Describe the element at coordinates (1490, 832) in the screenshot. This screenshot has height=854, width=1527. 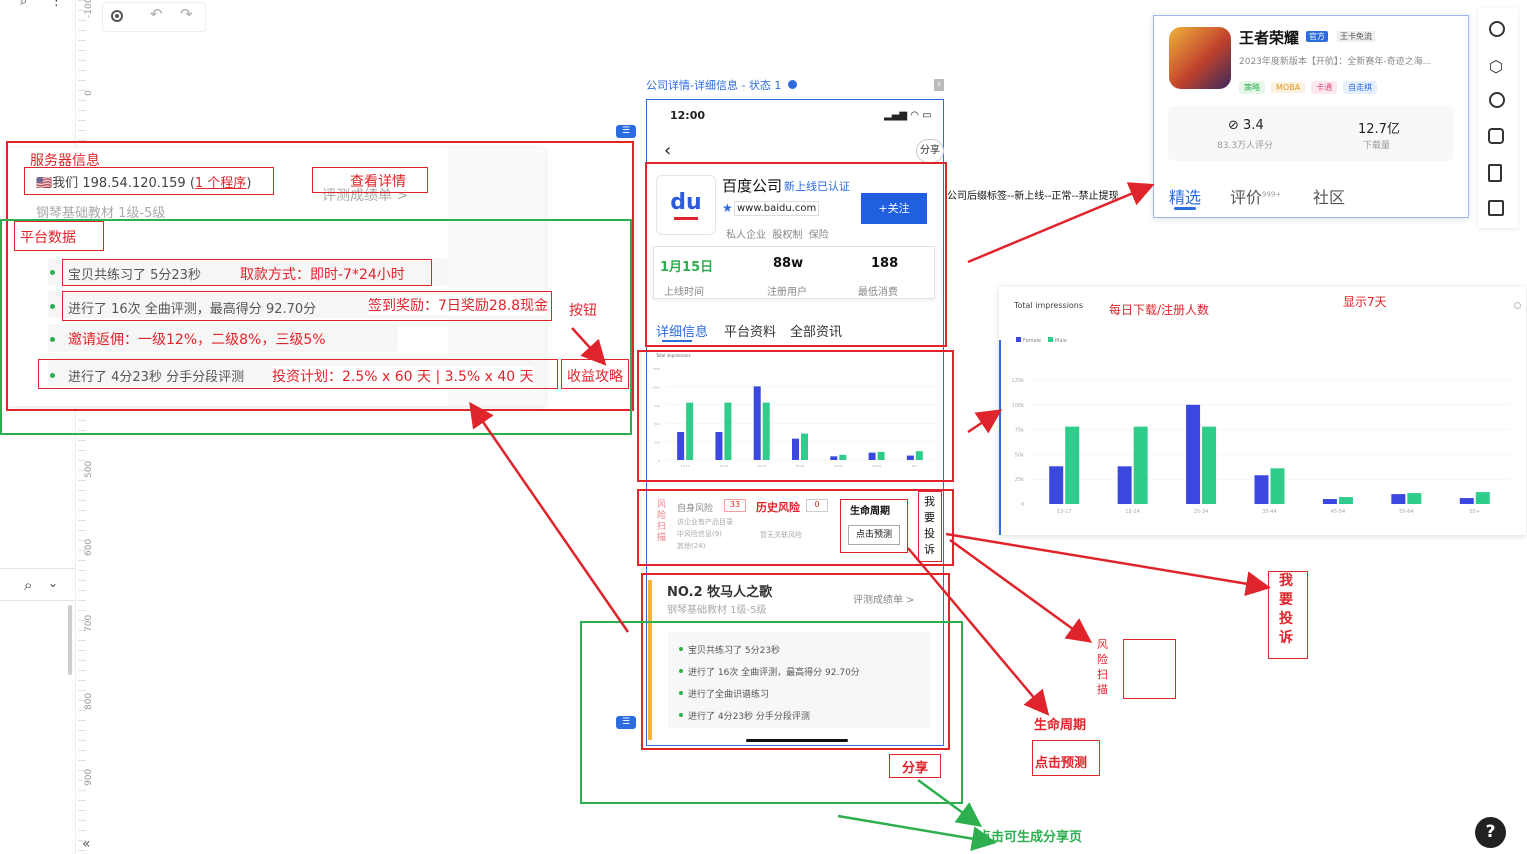
I see `help-button: ?` at that location.